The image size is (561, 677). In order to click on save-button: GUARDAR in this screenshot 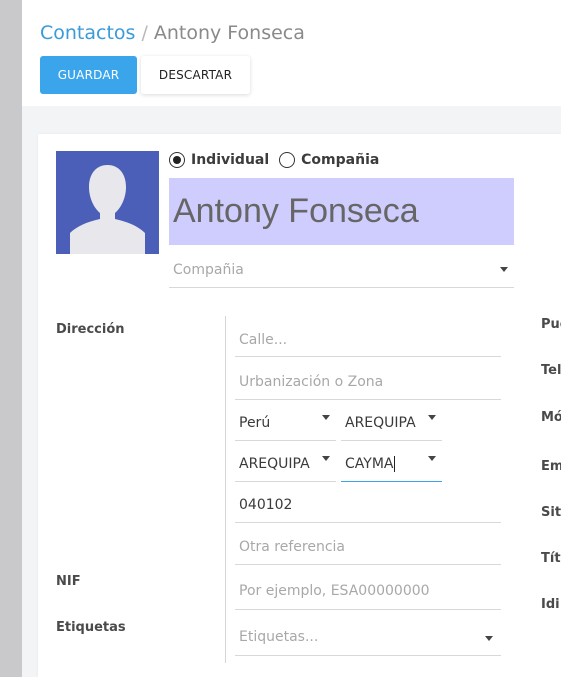, I will do `click(88, 75)`.